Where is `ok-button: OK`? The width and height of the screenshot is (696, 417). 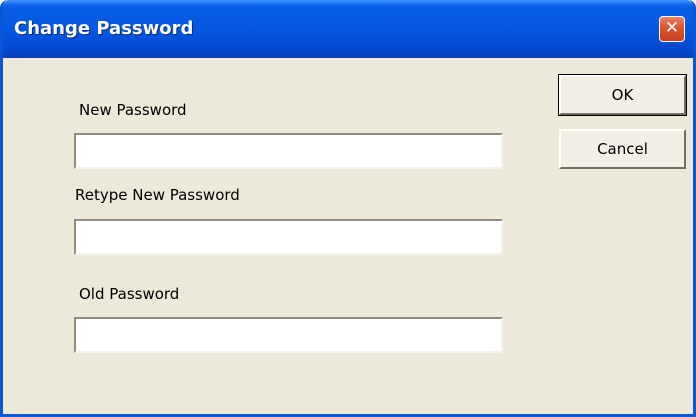 ok-button: OK is located at coordinates (622, 95).